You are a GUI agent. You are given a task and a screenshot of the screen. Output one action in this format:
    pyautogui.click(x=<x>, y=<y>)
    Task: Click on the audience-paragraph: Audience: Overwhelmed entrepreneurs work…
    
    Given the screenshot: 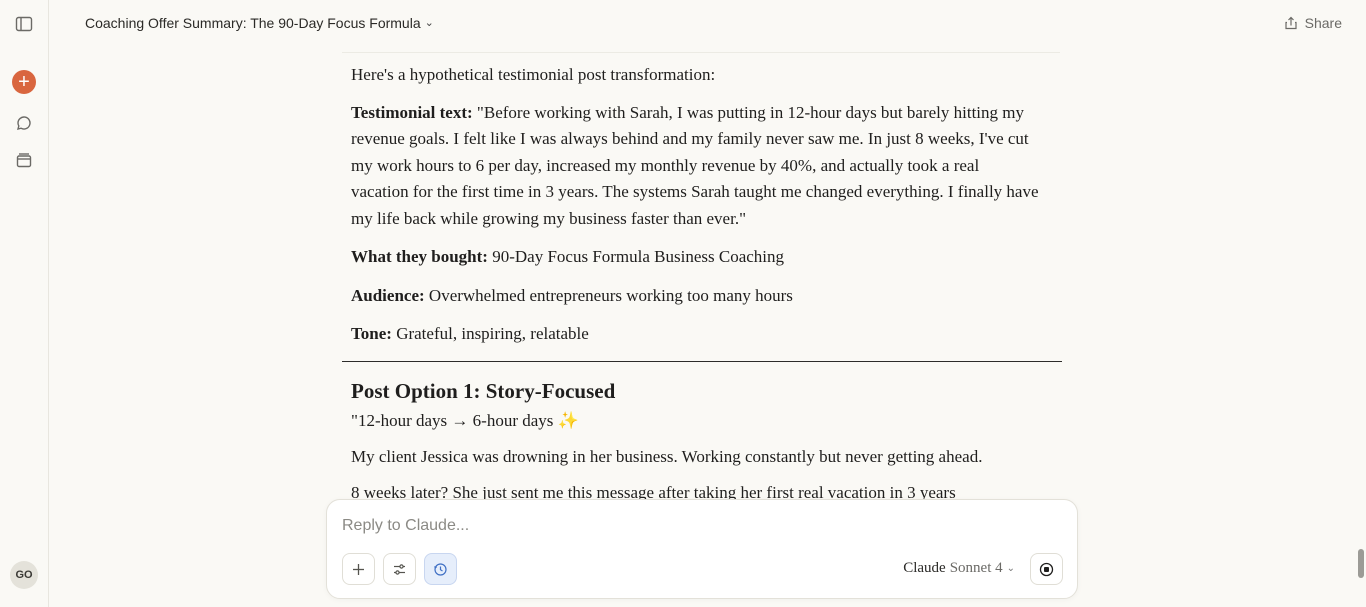 What is the action you would take?
    pyautogui.click(x=696, y=296)
    